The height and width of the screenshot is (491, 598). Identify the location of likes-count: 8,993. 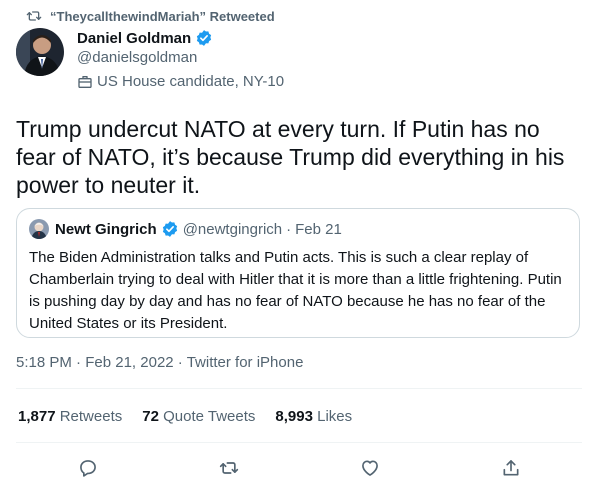
(294, 416).